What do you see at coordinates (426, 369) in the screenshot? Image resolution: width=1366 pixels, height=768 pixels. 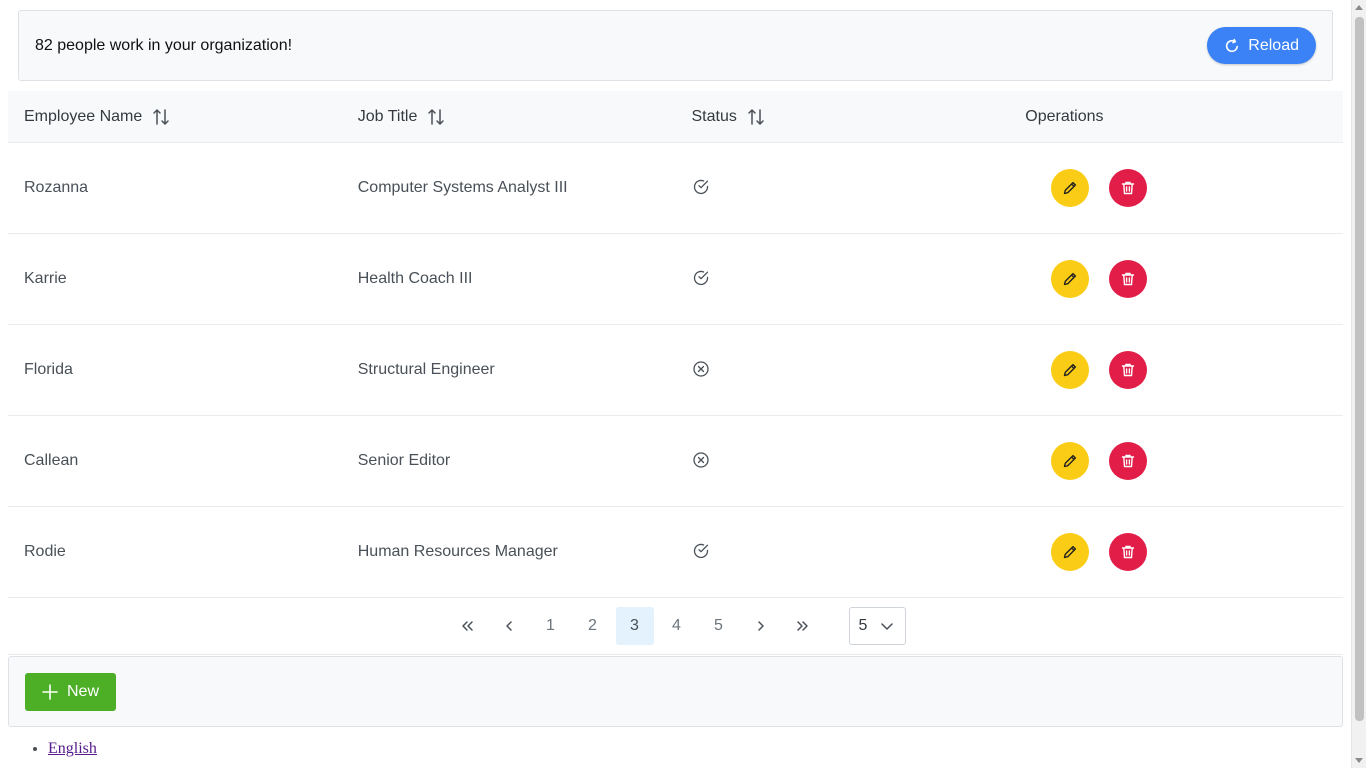 I see `job-title-cell: Structural Engineer` at bounding box center [426, 369].